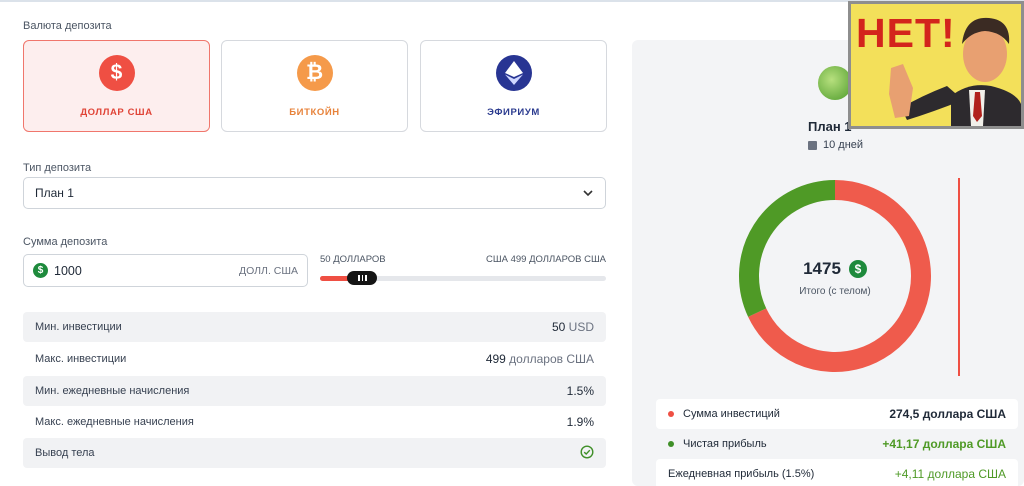 The height and width of the screenshot is (486, 1024). I want to click on meme-text: НЕТ!, so click(906, 33).